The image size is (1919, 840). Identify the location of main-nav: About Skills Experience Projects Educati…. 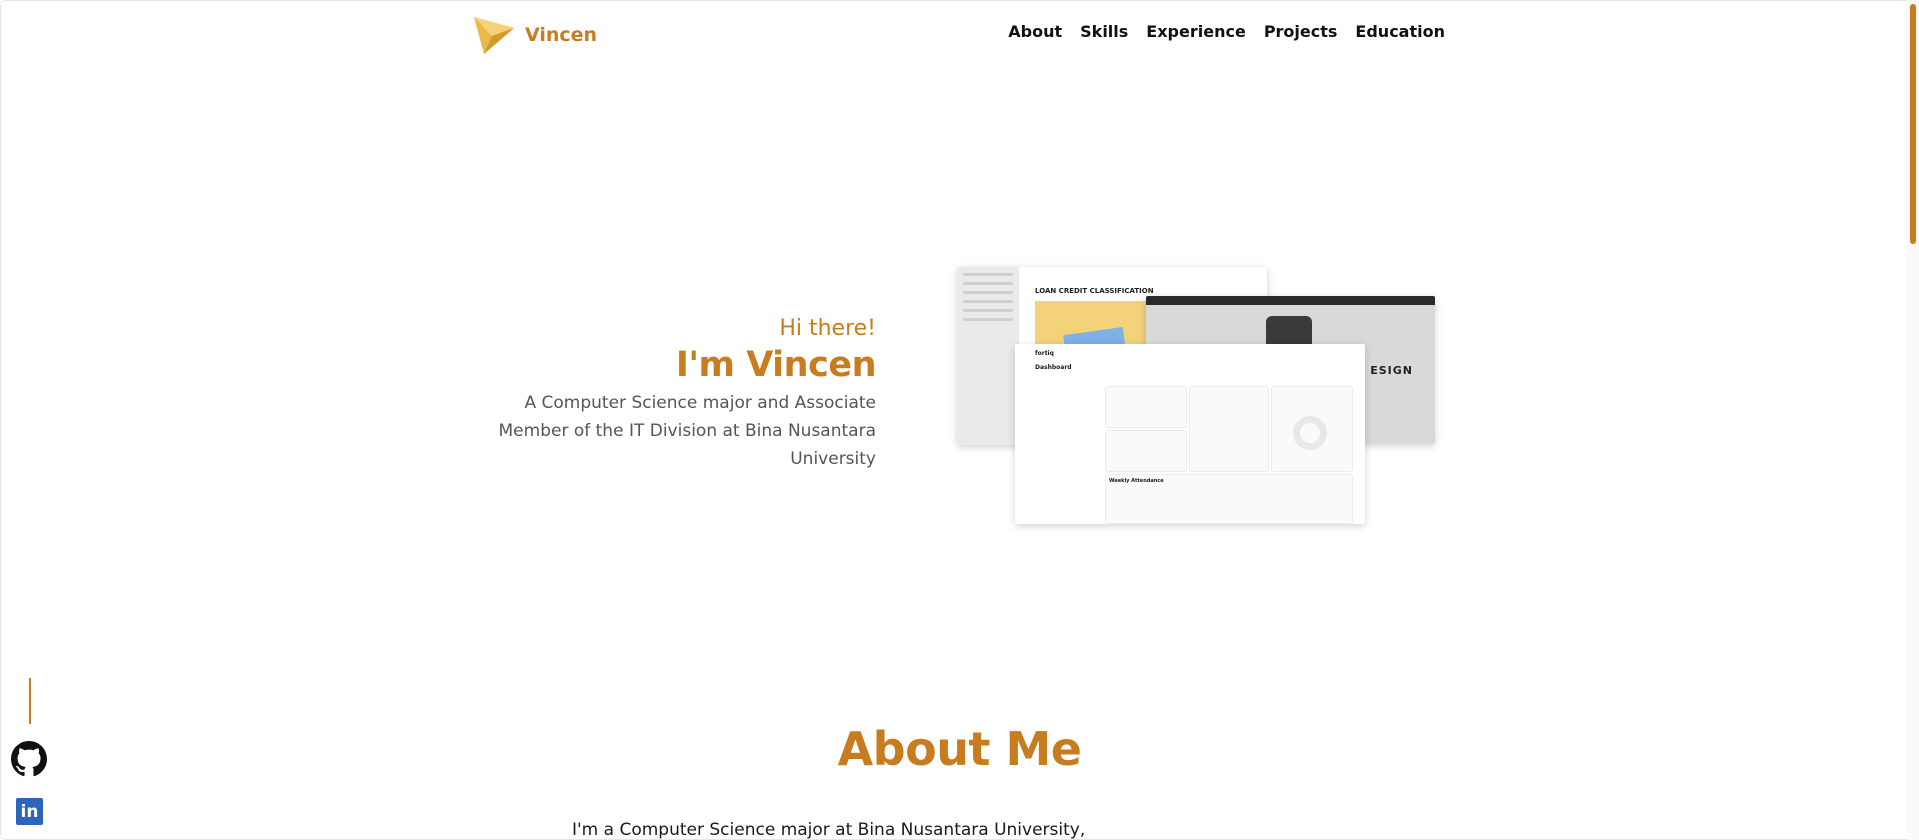
(1226, 31).